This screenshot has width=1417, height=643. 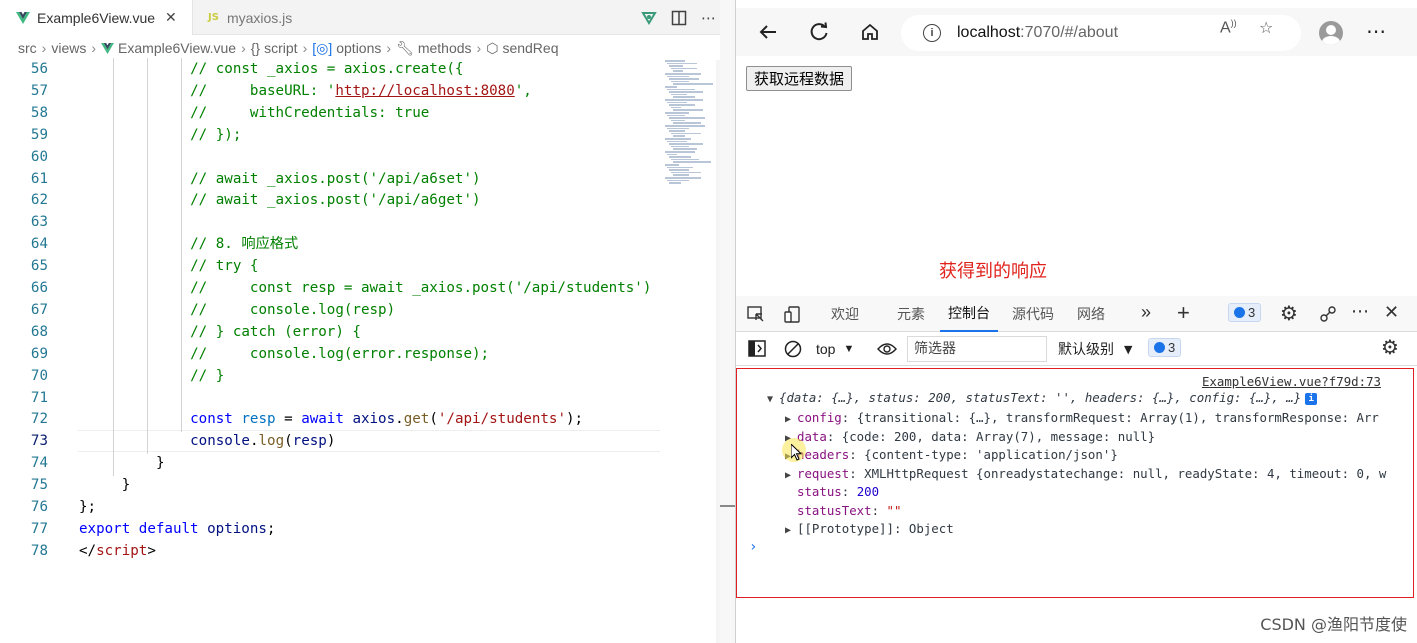 I want to click on code-line: 73 console.log(resp), so click(x=330, y=441).